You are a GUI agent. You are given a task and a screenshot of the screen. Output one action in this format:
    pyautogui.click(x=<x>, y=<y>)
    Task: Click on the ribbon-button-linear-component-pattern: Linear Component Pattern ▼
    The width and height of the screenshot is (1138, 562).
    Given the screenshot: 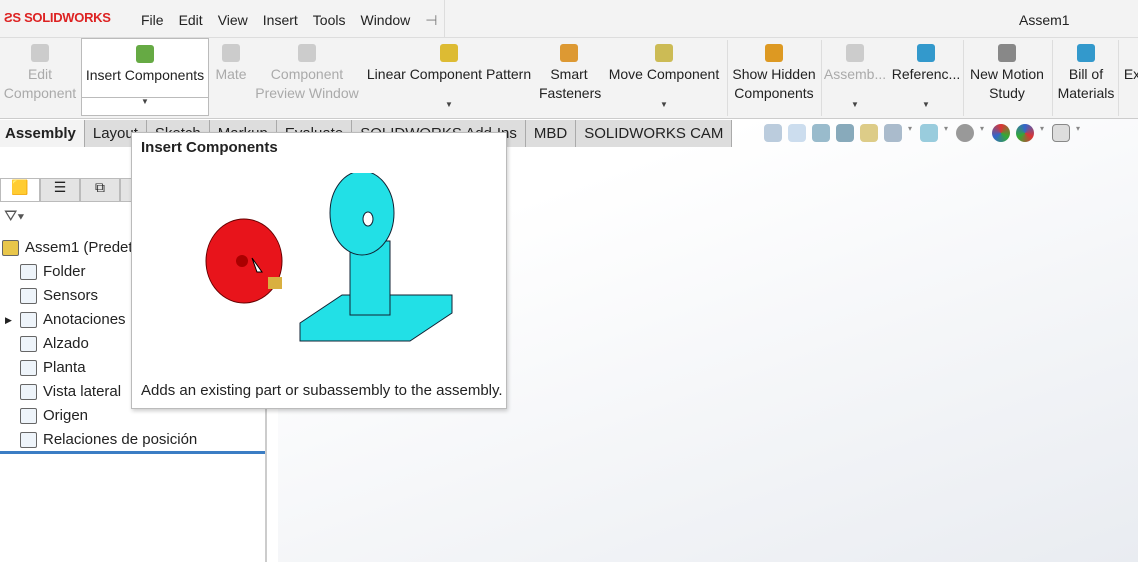 What is the action you would take?
    pyautogui.click(x=449, y=78)
    